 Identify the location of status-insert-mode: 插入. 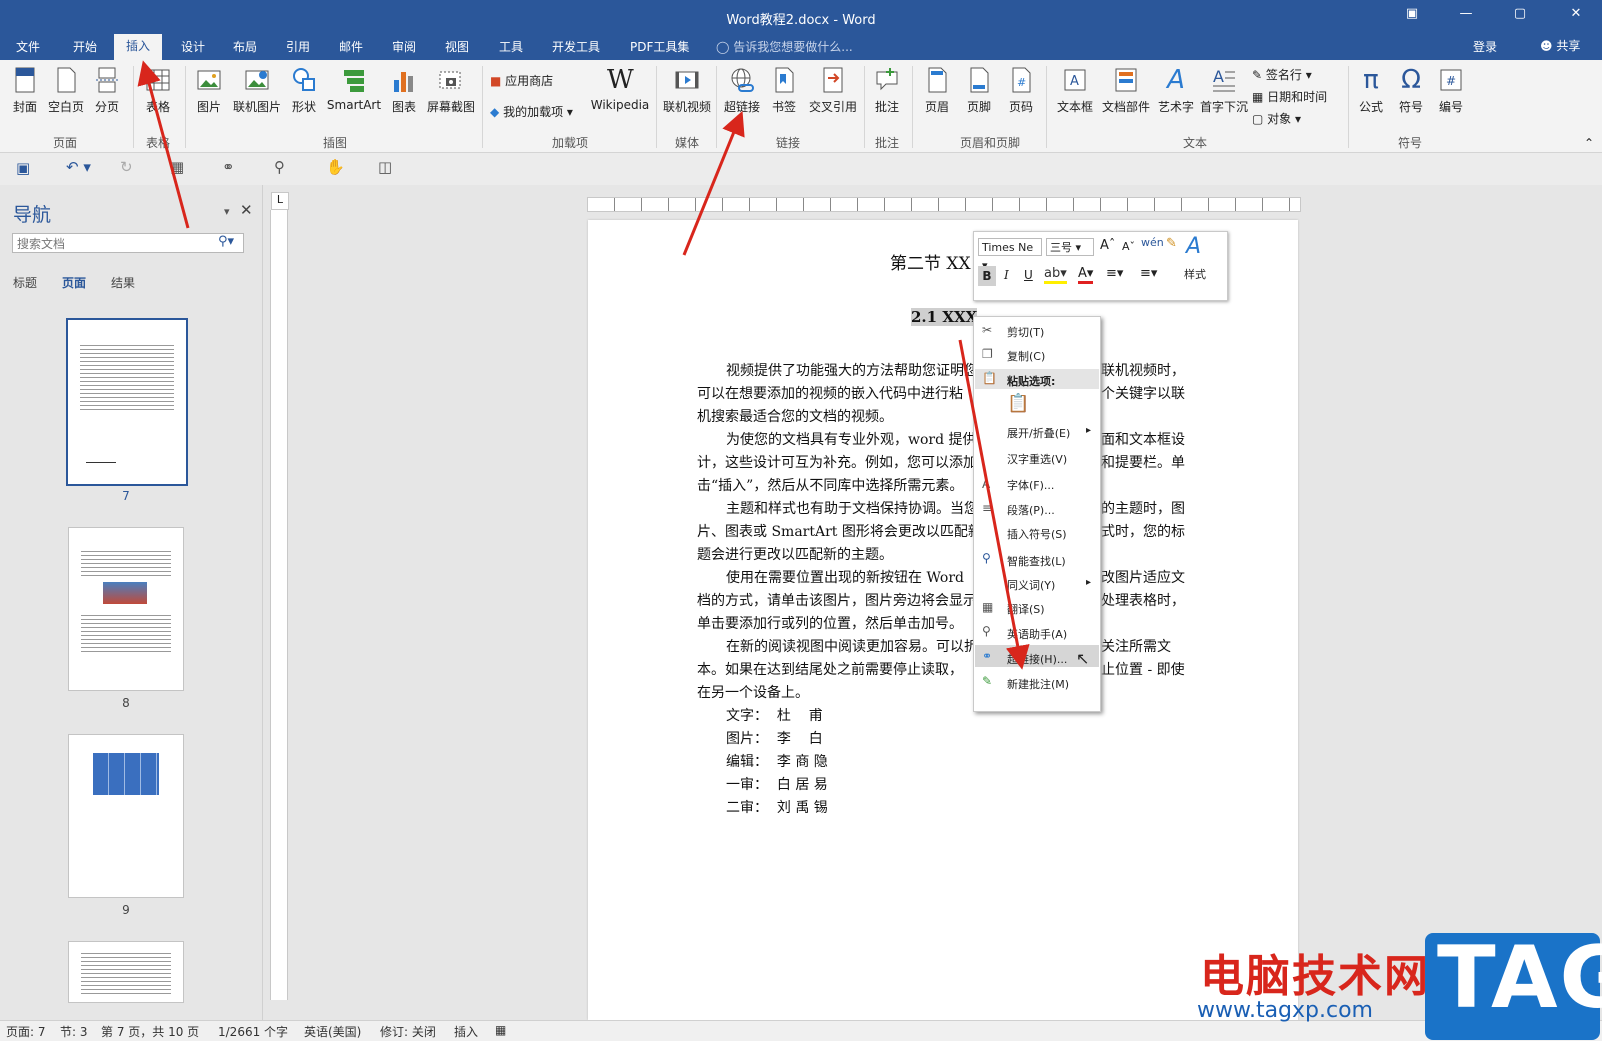
(466, 1031).